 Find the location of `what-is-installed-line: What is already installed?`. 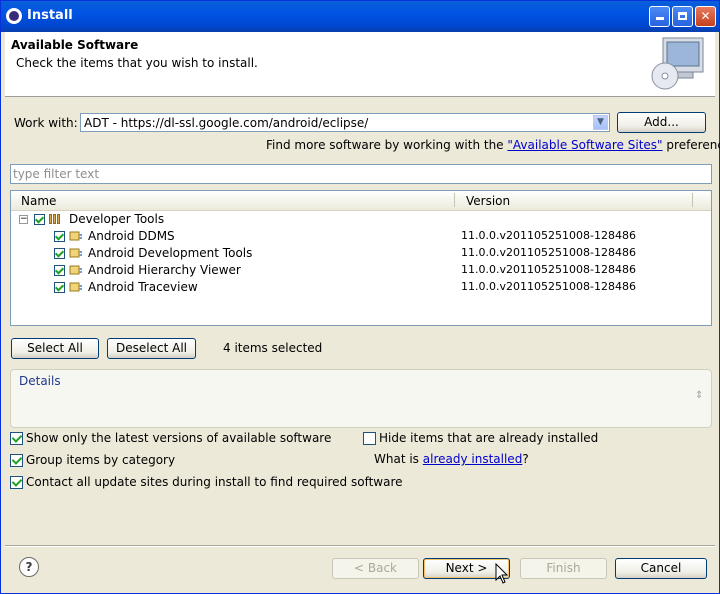

what-is-installed-line: What is already installed? is located at coordinates (451, 459).